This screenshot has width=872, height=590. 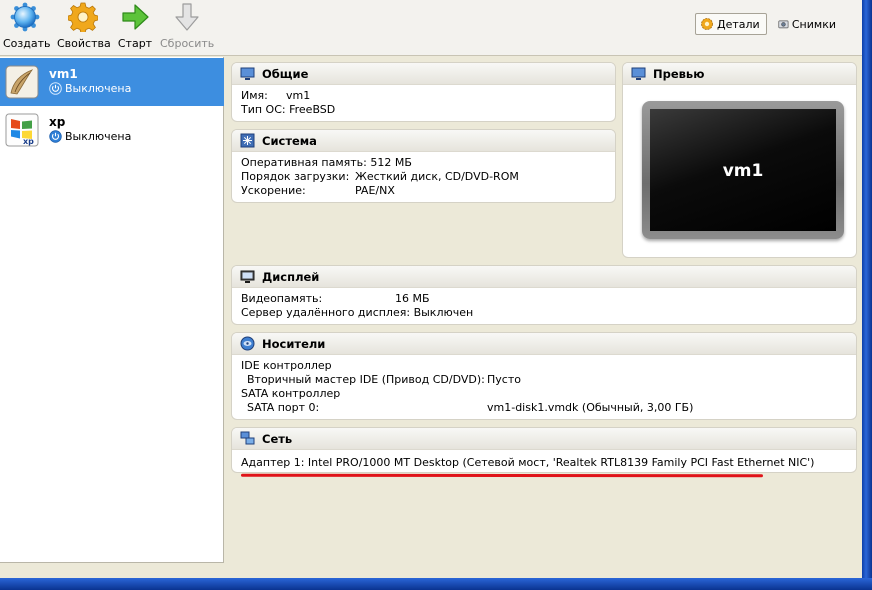 What do you see at coordinates (247, 140) in the screenshot?
I see `chip-icon` at bounding box center [247, 140].